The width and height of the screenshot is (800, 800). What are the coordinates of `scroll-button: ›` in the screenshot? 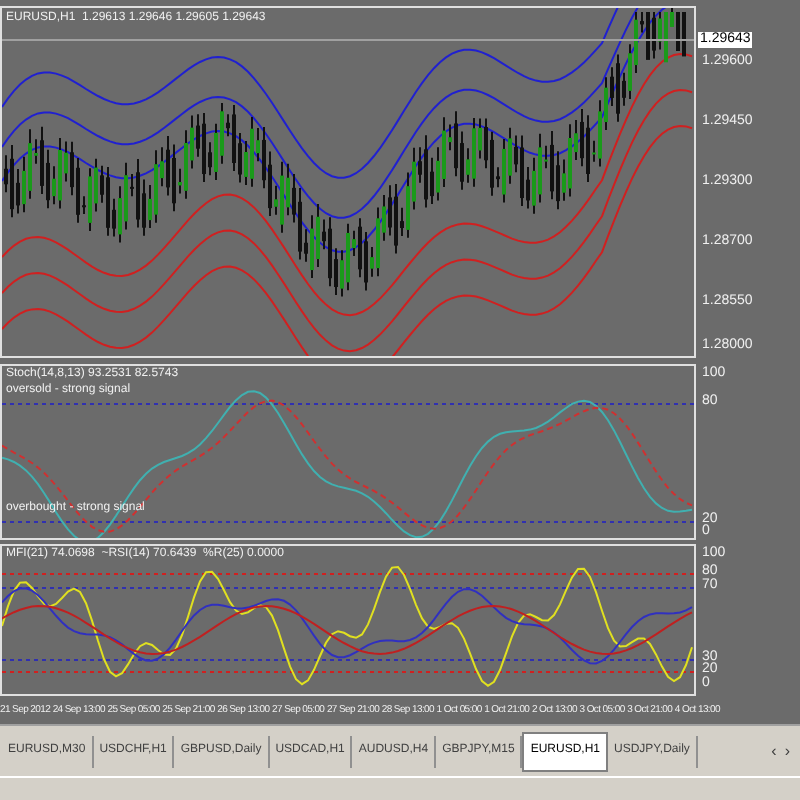 It's located at (787, 751).